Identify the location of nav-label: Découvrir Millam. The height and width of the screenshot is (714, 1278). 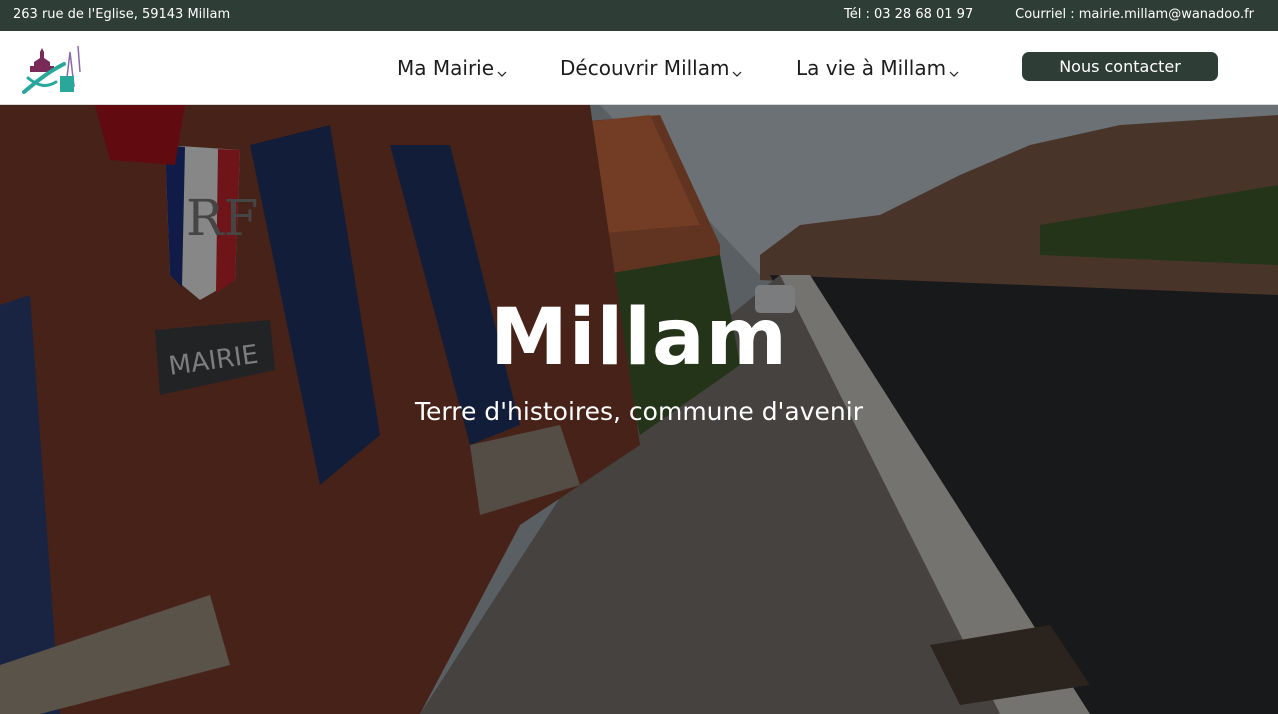
(645, 68).